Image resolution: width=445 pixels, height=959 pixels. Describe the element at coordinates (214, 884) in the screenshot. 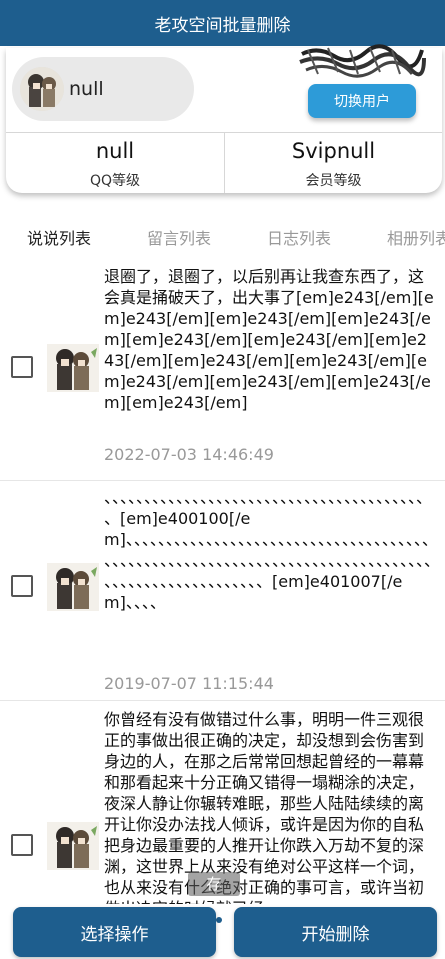

I see `save-overlay: 存` at that location.